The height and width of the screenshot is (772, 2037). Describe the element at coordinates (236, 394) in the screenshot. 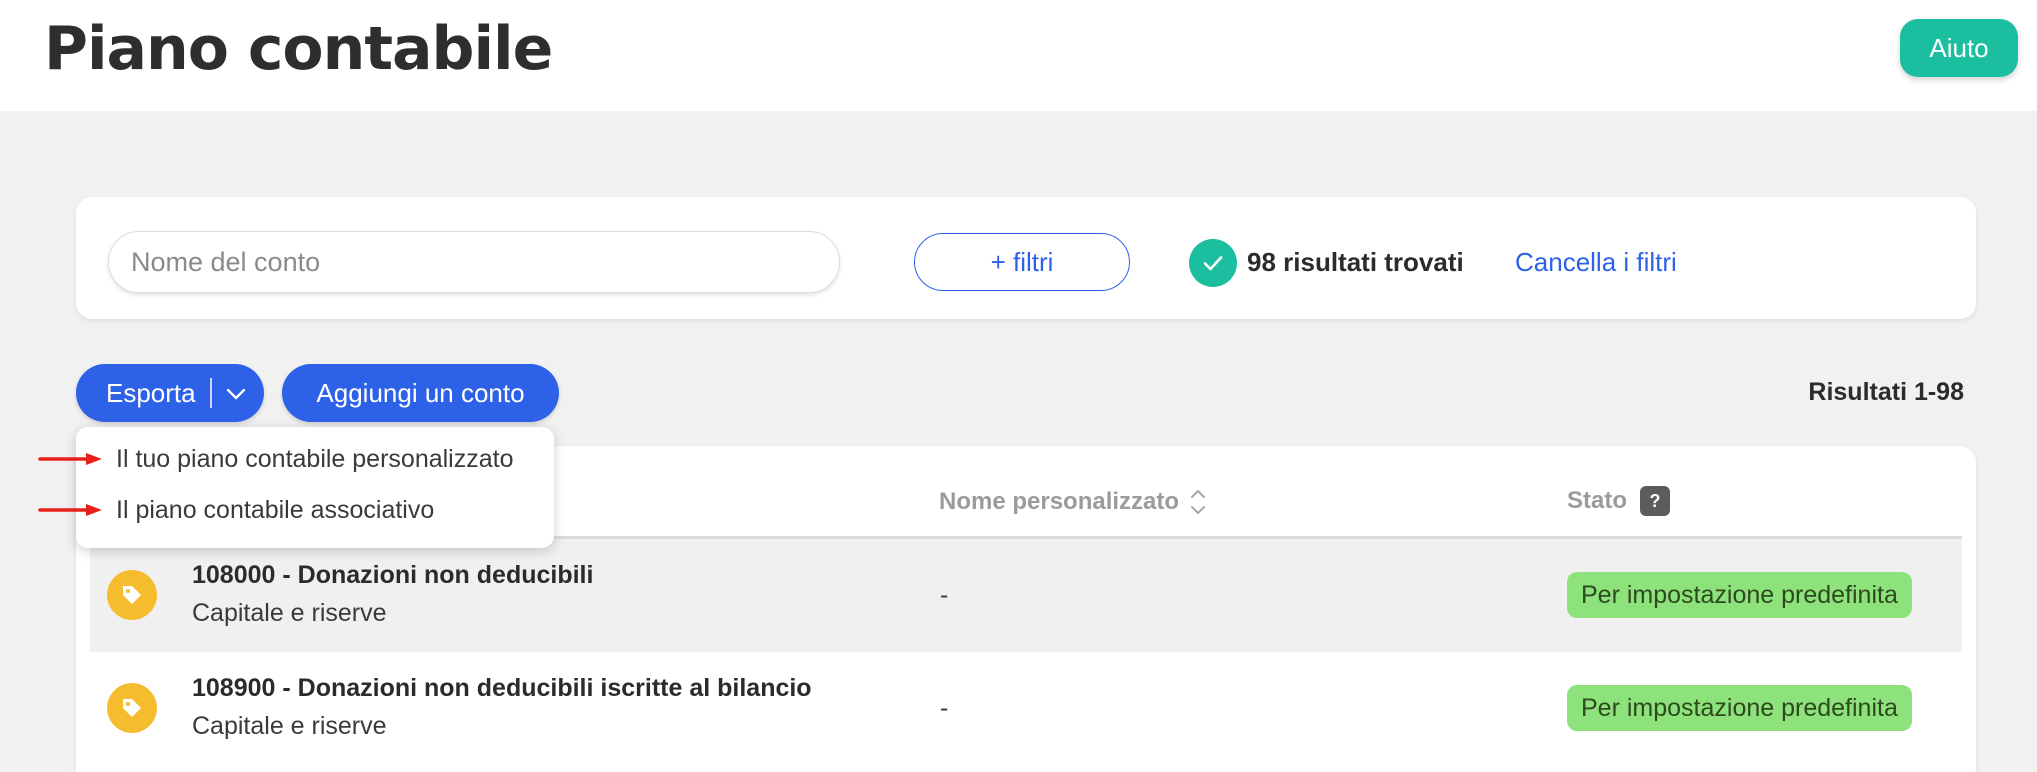

I see `chevron-down-icon` at that location.